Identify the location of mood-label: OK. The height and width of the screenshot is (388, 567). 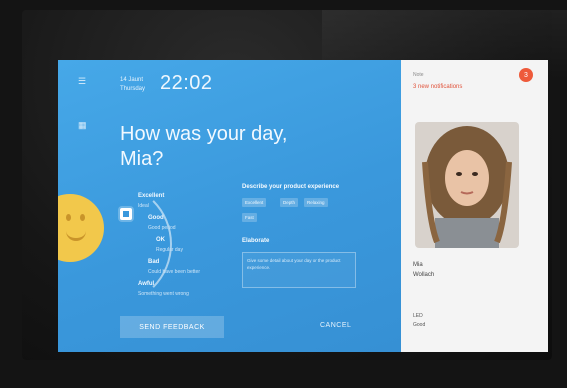
(160, 240).